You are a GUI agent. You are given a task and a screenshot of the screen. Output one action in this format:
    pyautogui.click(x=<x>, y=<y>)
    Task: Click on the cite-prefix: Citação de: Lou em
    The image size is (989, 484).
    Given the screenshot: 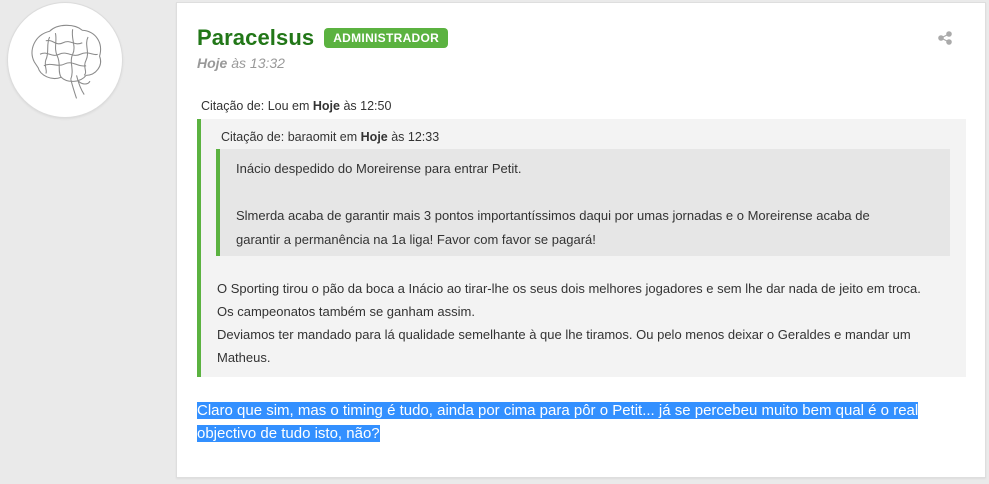 What is the action you would take?
    pyautogui.click(x=257, y=106)
    